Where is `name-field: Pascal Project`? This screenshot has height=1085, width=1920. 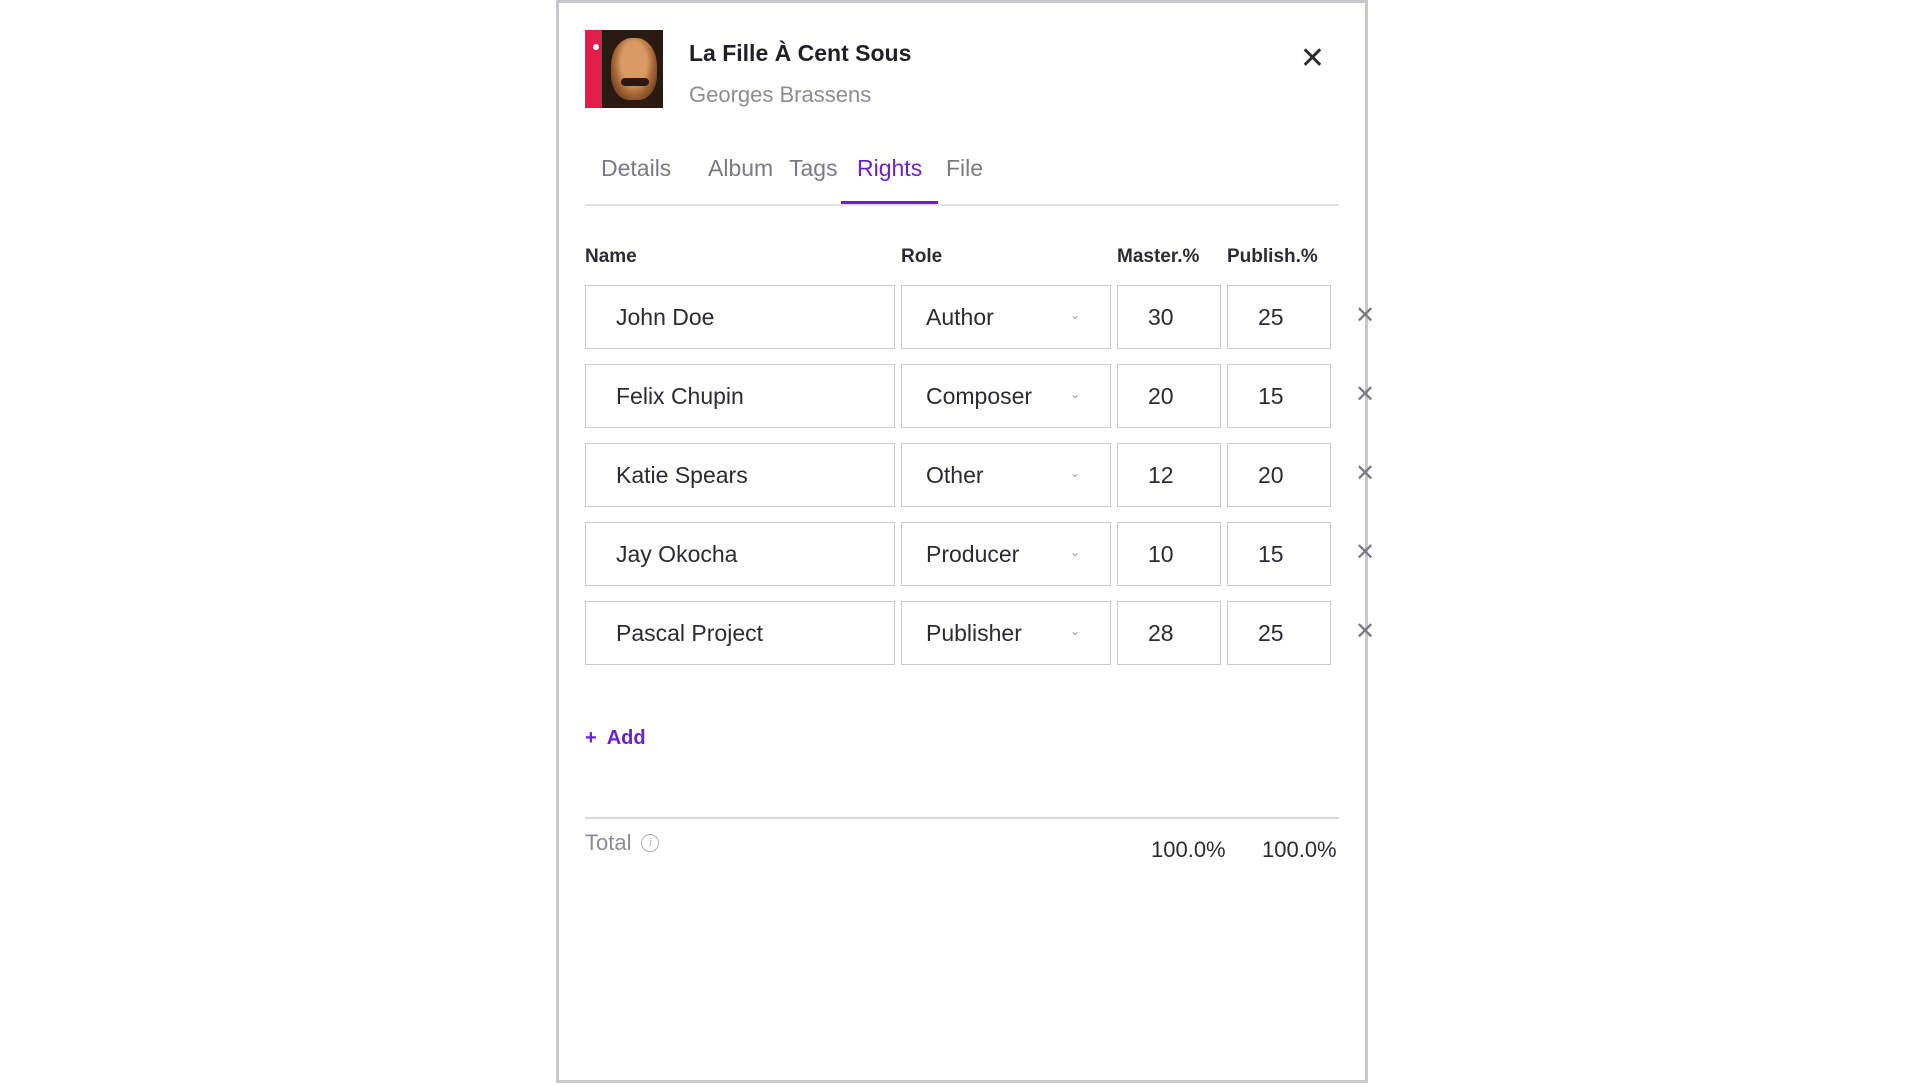
name-field: Pascal Project is located at coordinates (740, 633).